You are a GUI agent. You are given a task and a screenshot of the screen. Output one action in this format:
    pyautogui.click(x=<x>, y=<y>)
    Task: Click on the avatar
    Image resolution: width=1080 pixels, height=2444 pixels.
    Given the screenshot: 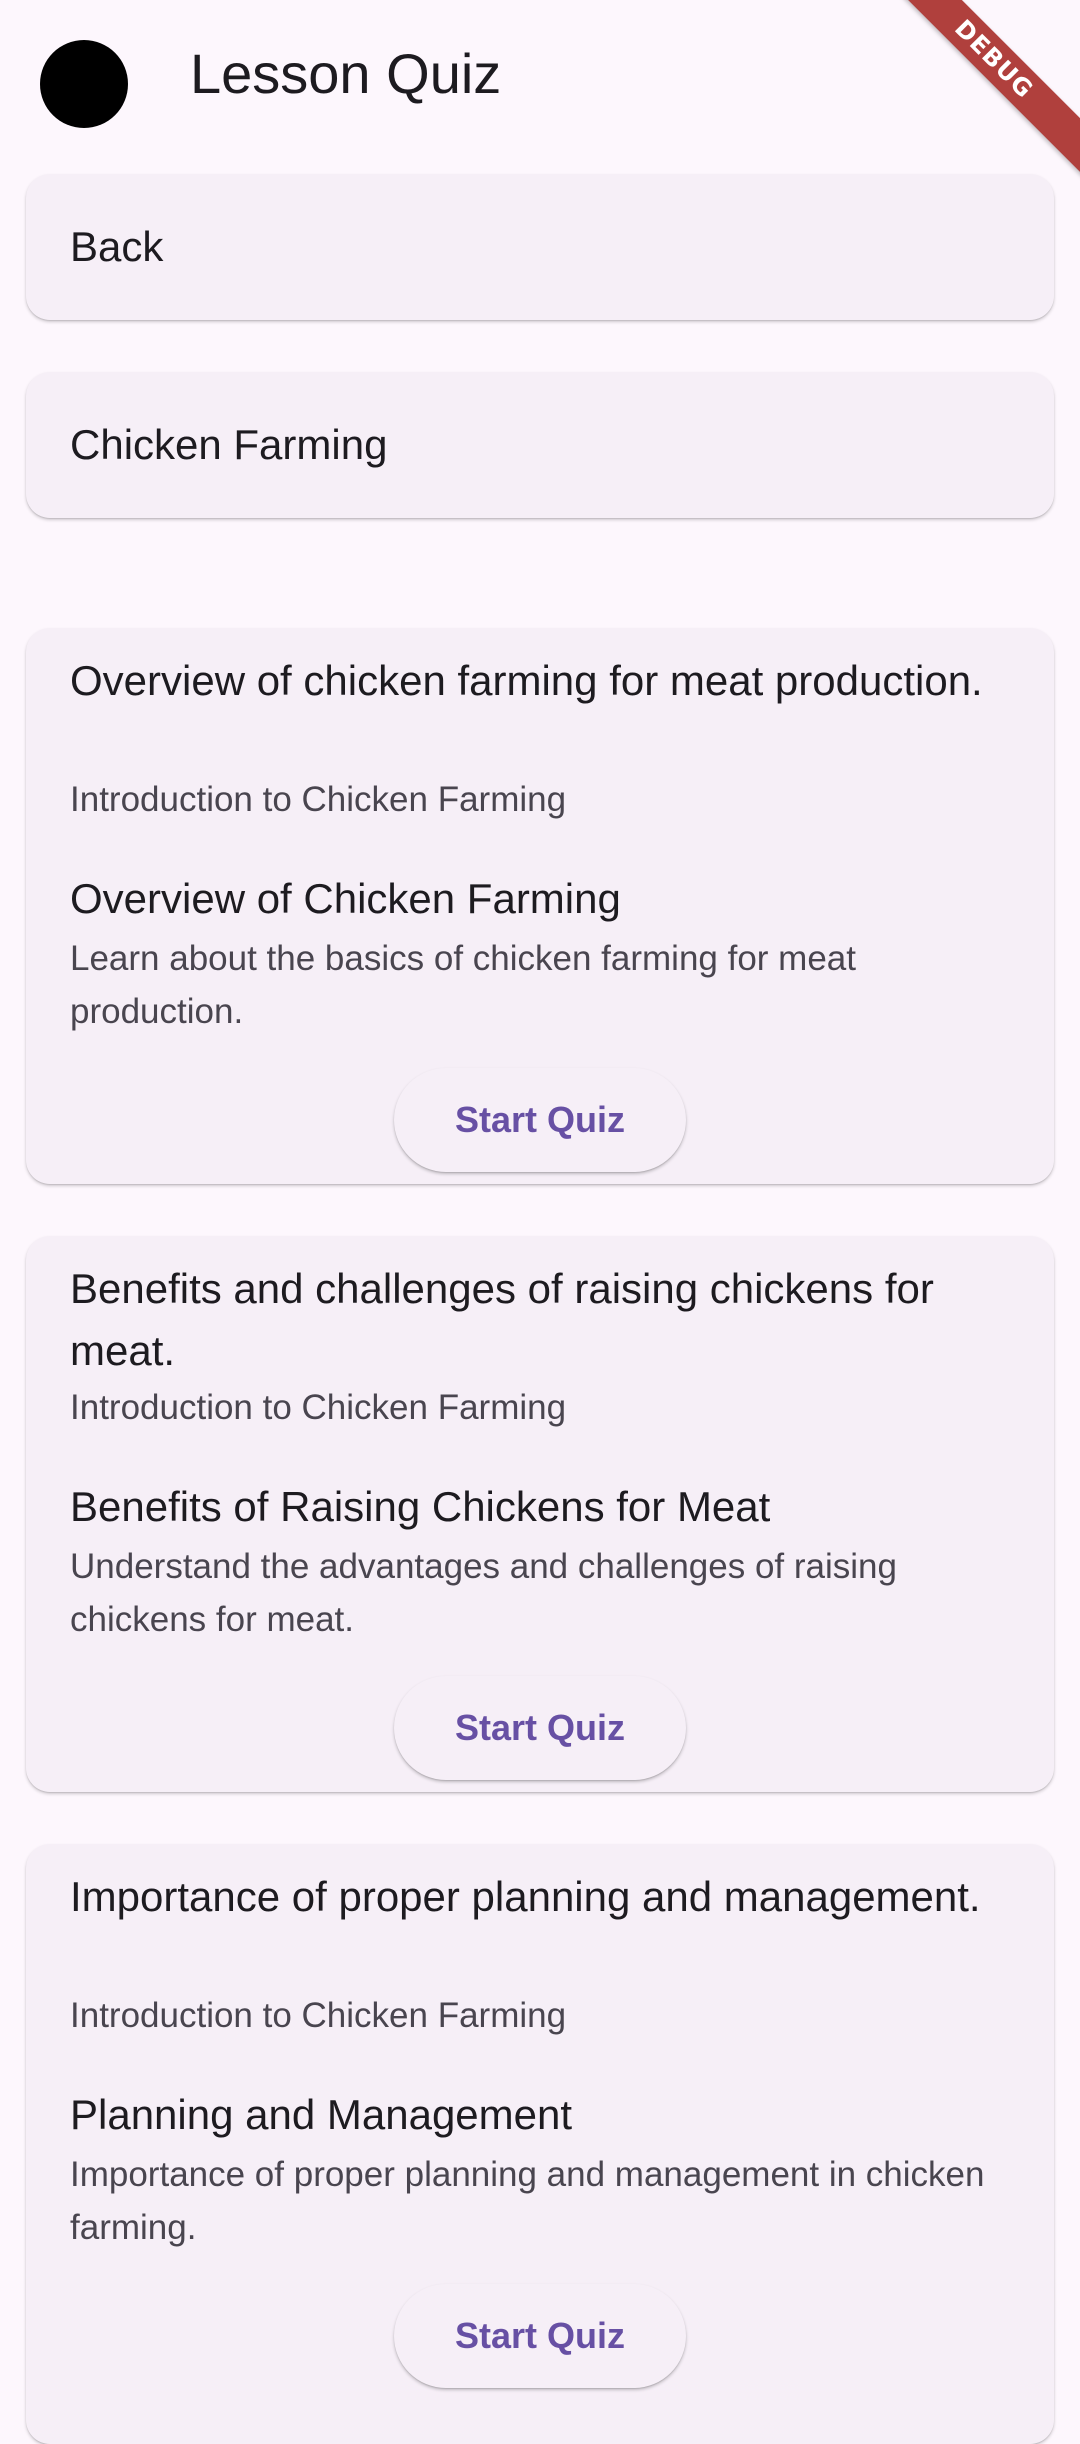 What is the action you would take?
    pyautogui.click(x=84, y=84)
    